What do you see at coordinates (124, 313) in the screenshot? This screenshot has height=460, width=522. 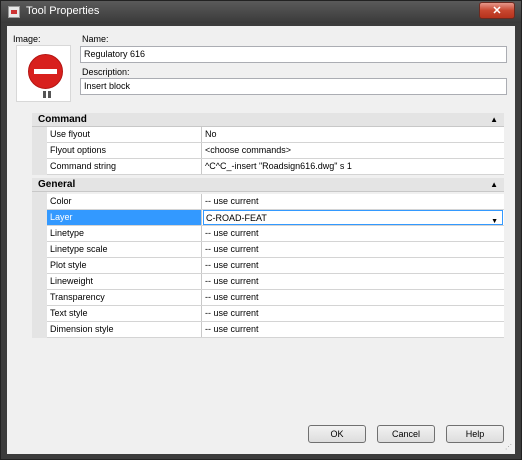 I see `property-name: Text style` at bounding box center [124, 313].